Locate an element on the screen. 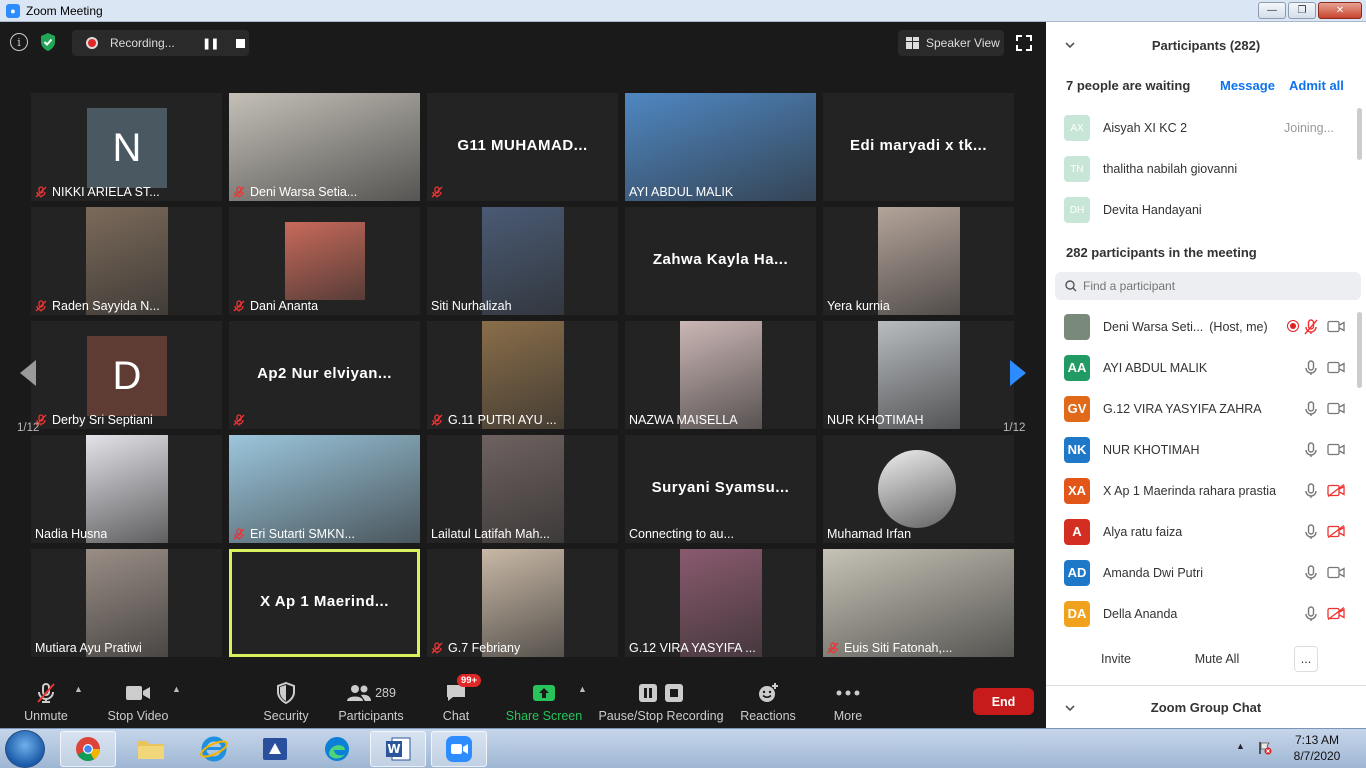  message-waiting-link: Message is located at coordinates (1247, 85).